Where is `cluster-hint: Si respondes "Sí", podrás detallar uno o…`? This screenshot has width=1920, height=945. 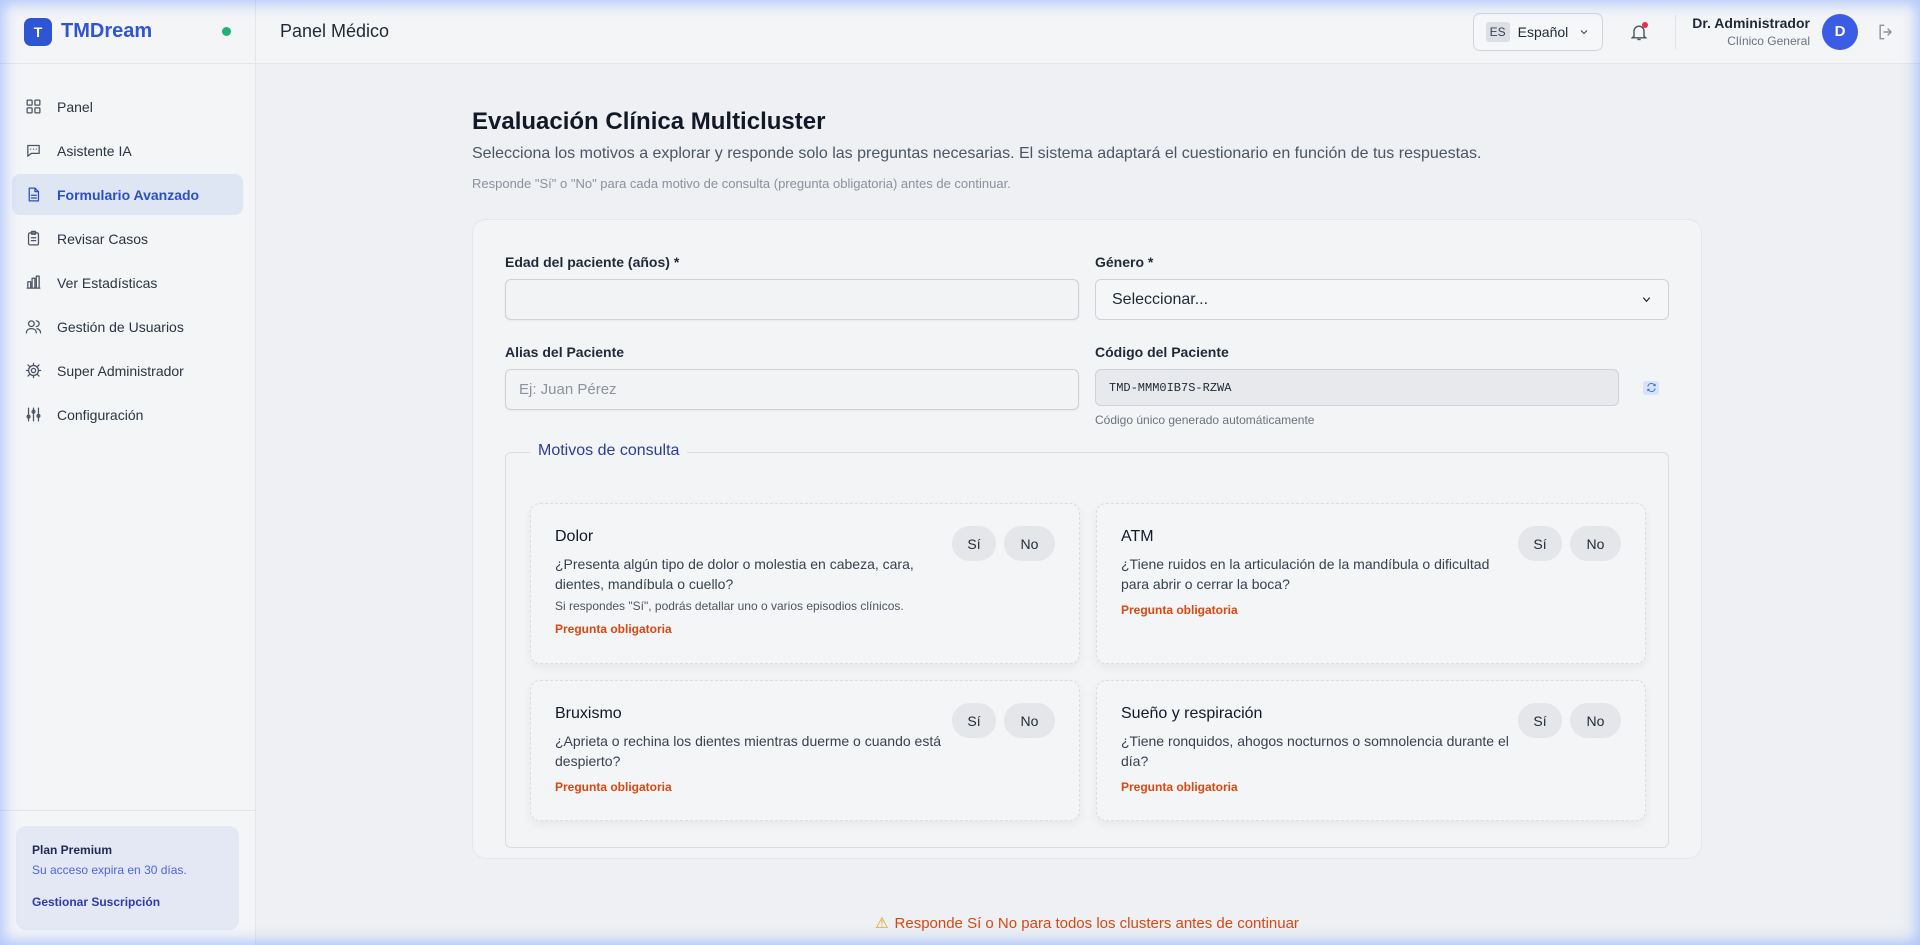 cluster-hint: Si respondes "Sí", podrás detallar uno o… is located at coordinates (729, 606).